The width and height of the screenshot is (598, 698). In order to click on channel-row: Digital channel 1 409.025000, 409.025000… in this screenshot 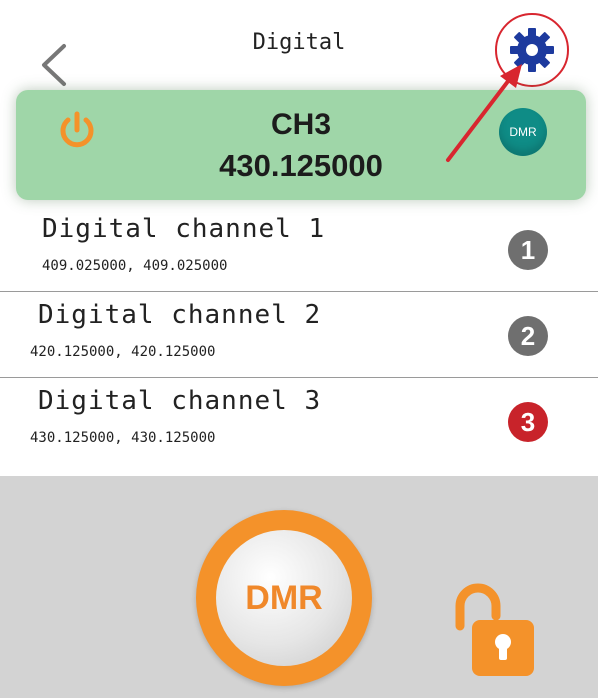, I will do `click(299, 249)`.